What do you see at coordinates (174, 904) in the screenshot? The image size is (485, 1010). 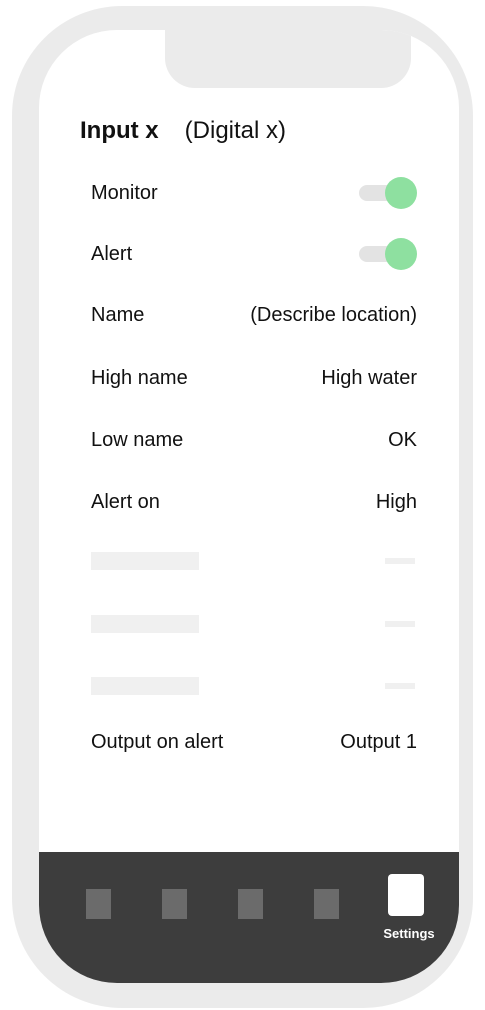 I see `tab-2-icon` at bounding box center [174, 904].